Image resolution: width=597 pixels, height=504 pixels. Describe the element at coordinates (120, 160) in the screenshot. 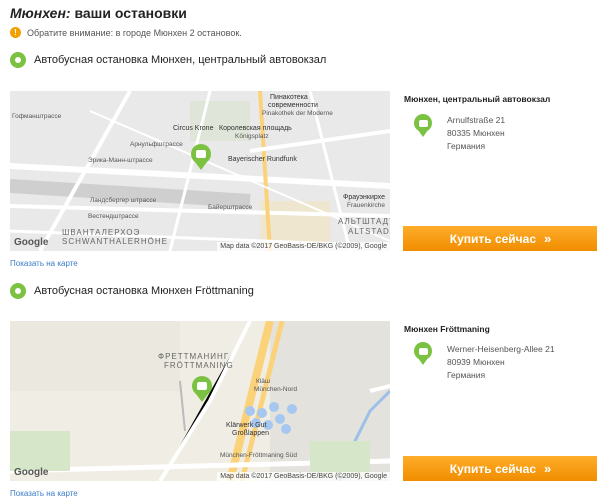

I see `map-label: Эрика-Манн-штрассе` at that location.